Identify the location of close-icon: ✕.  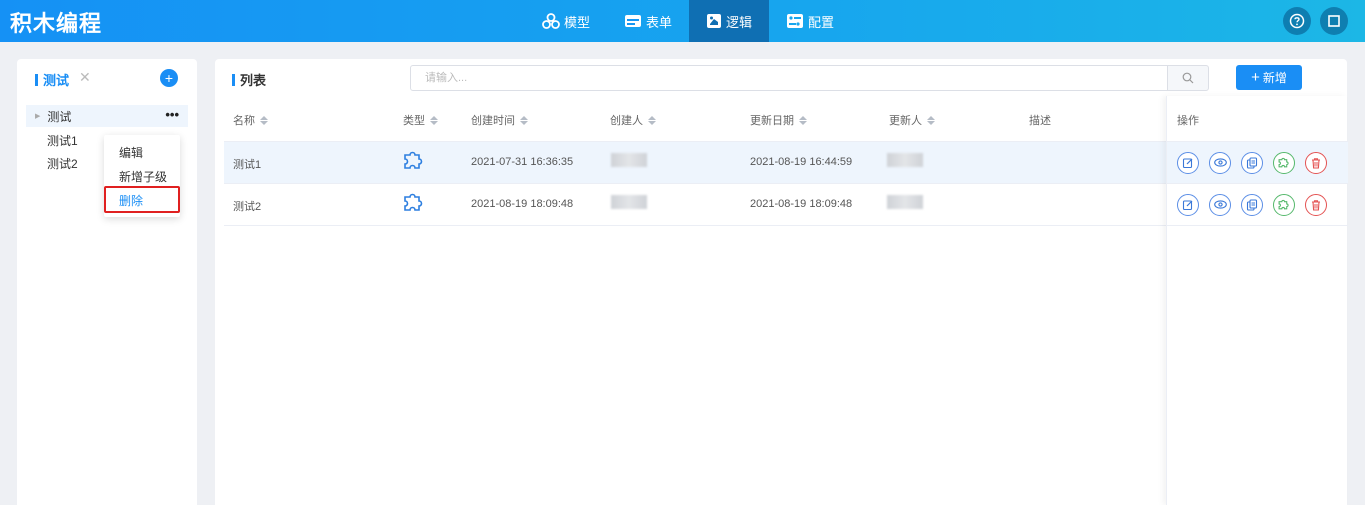
(85, 77).